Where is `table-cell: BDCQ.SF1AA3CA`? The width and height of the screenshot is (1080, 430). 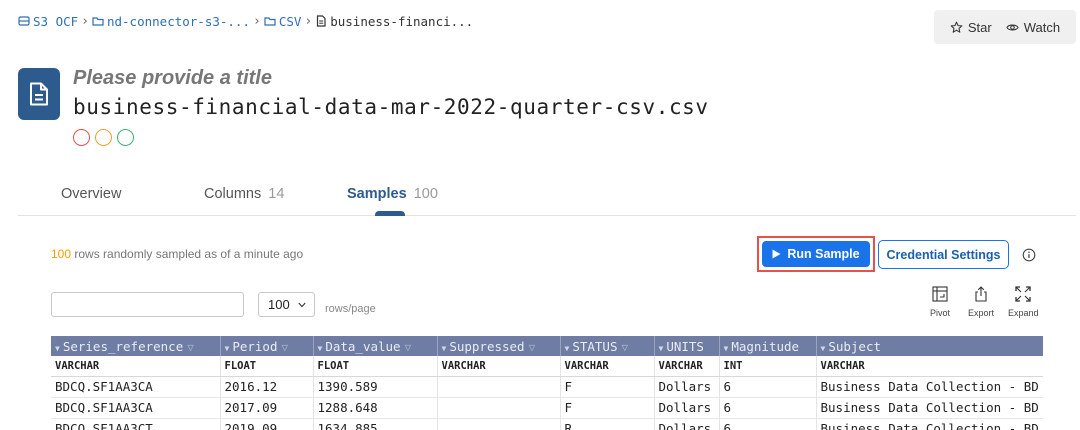 table-cell: BDCQ.SF1AA3CA is located at coordinates (136, 408).